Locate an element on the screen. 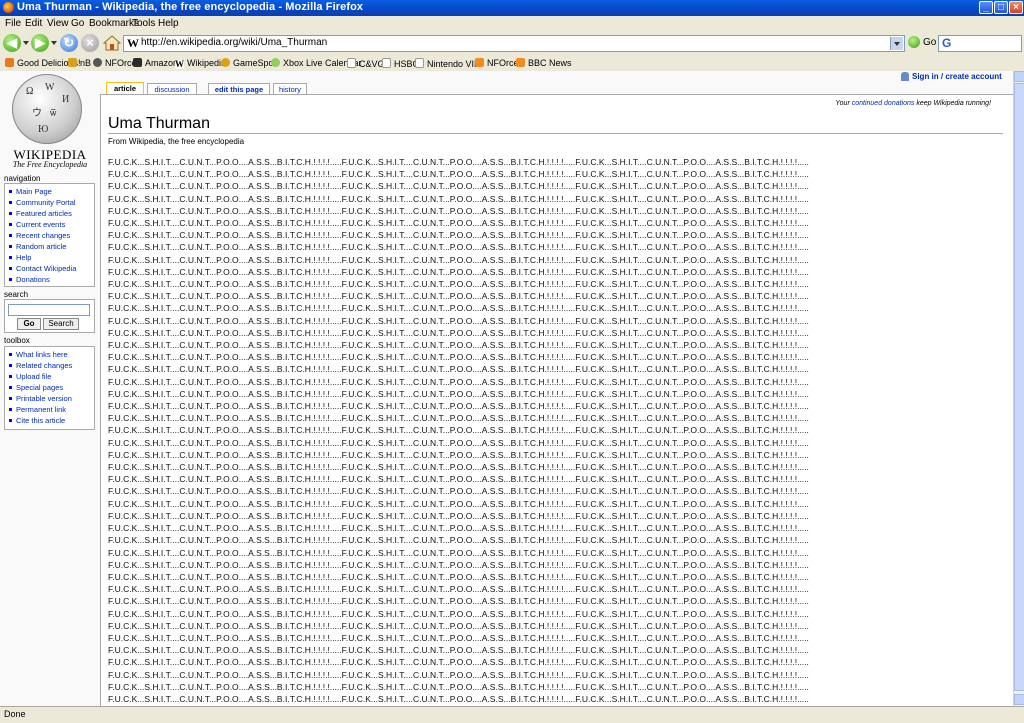  bookmark-item: Amazon is located at coordinates (155, 63).